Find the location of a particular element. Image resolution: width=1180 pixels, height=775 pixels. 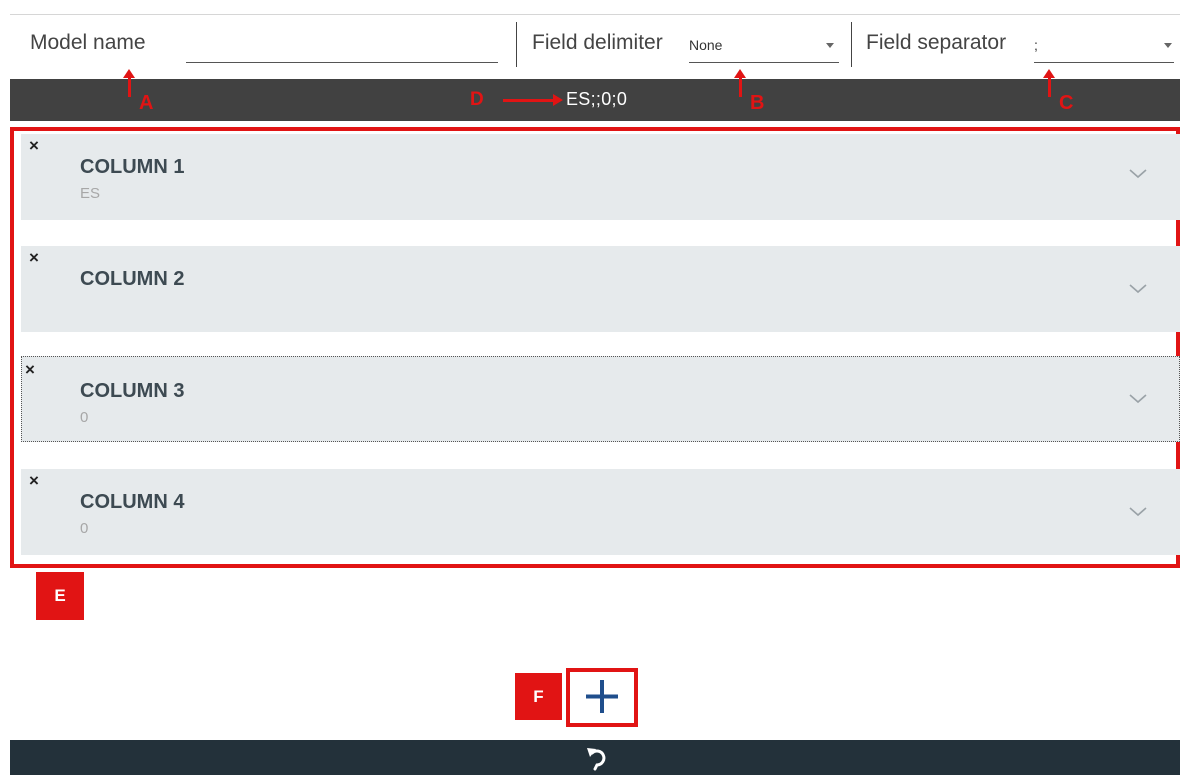

add-column-button is located at coordinates (602, 696).